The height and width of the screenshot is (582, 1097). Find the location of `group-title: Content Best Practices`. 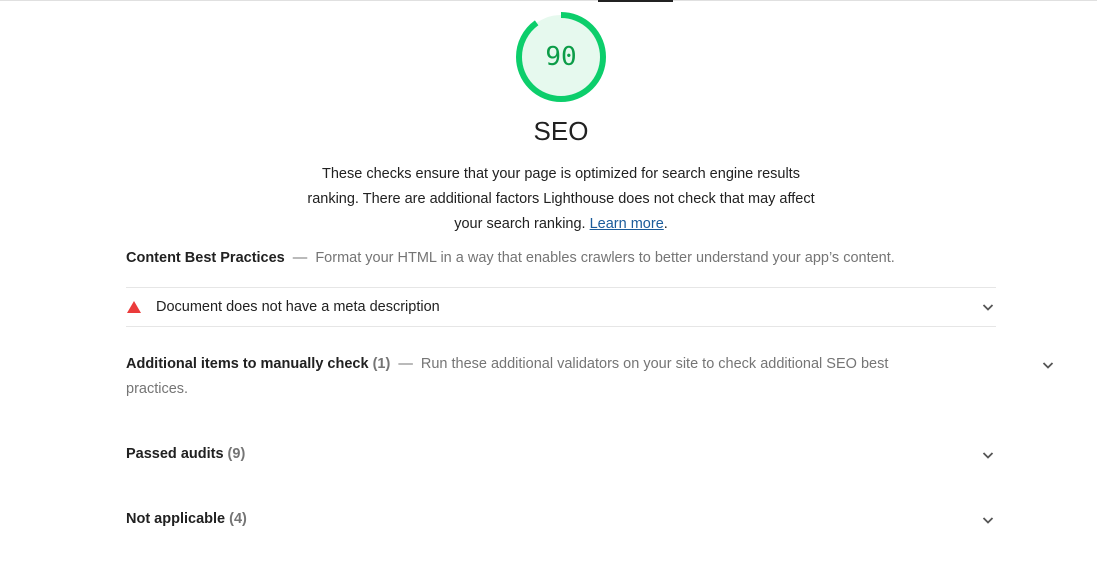

group-title: Content Best Practices is located at coordinates (205, 258).